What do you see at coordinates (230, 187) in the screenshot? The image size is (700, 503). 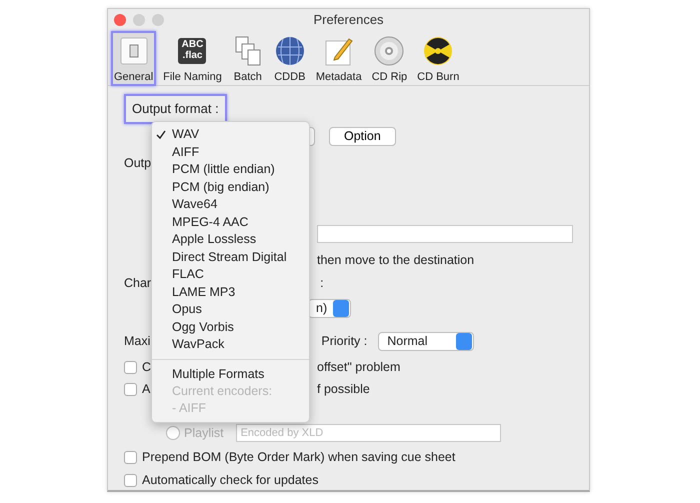 I see `menu-item: PCM (big endian)` at bounding box center [230, 187].